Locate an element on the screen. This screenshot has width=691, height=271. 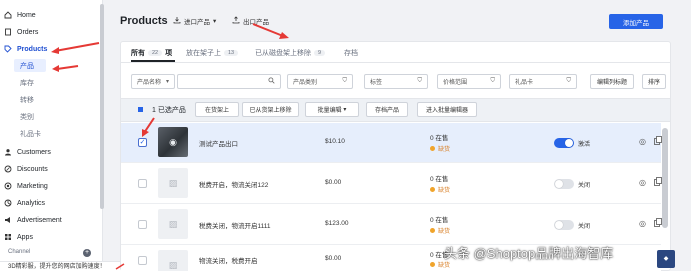
product-thumbnail: ◉ is located at coordinates (173, 142).